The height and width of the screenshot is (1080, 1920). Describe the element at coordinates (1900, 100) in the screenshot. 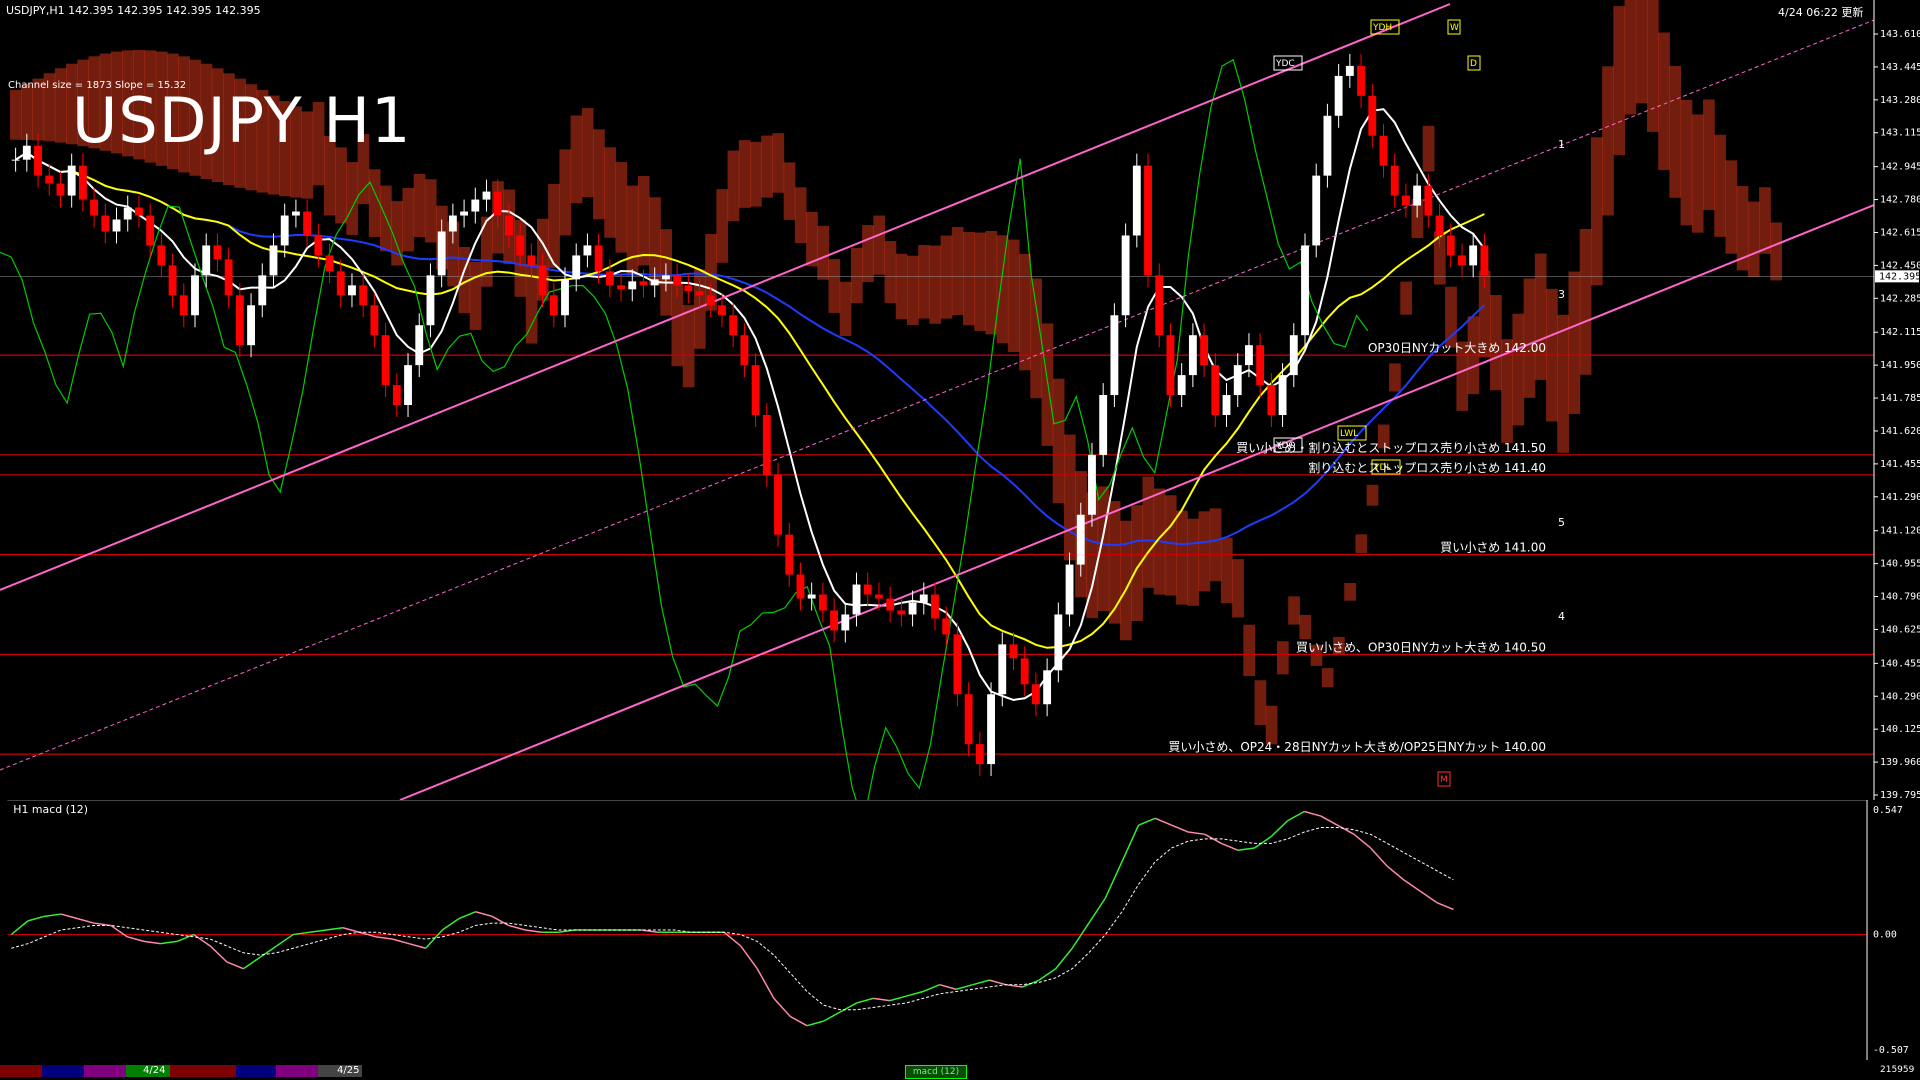

I see `y-tick-label: 143.280` at that location.